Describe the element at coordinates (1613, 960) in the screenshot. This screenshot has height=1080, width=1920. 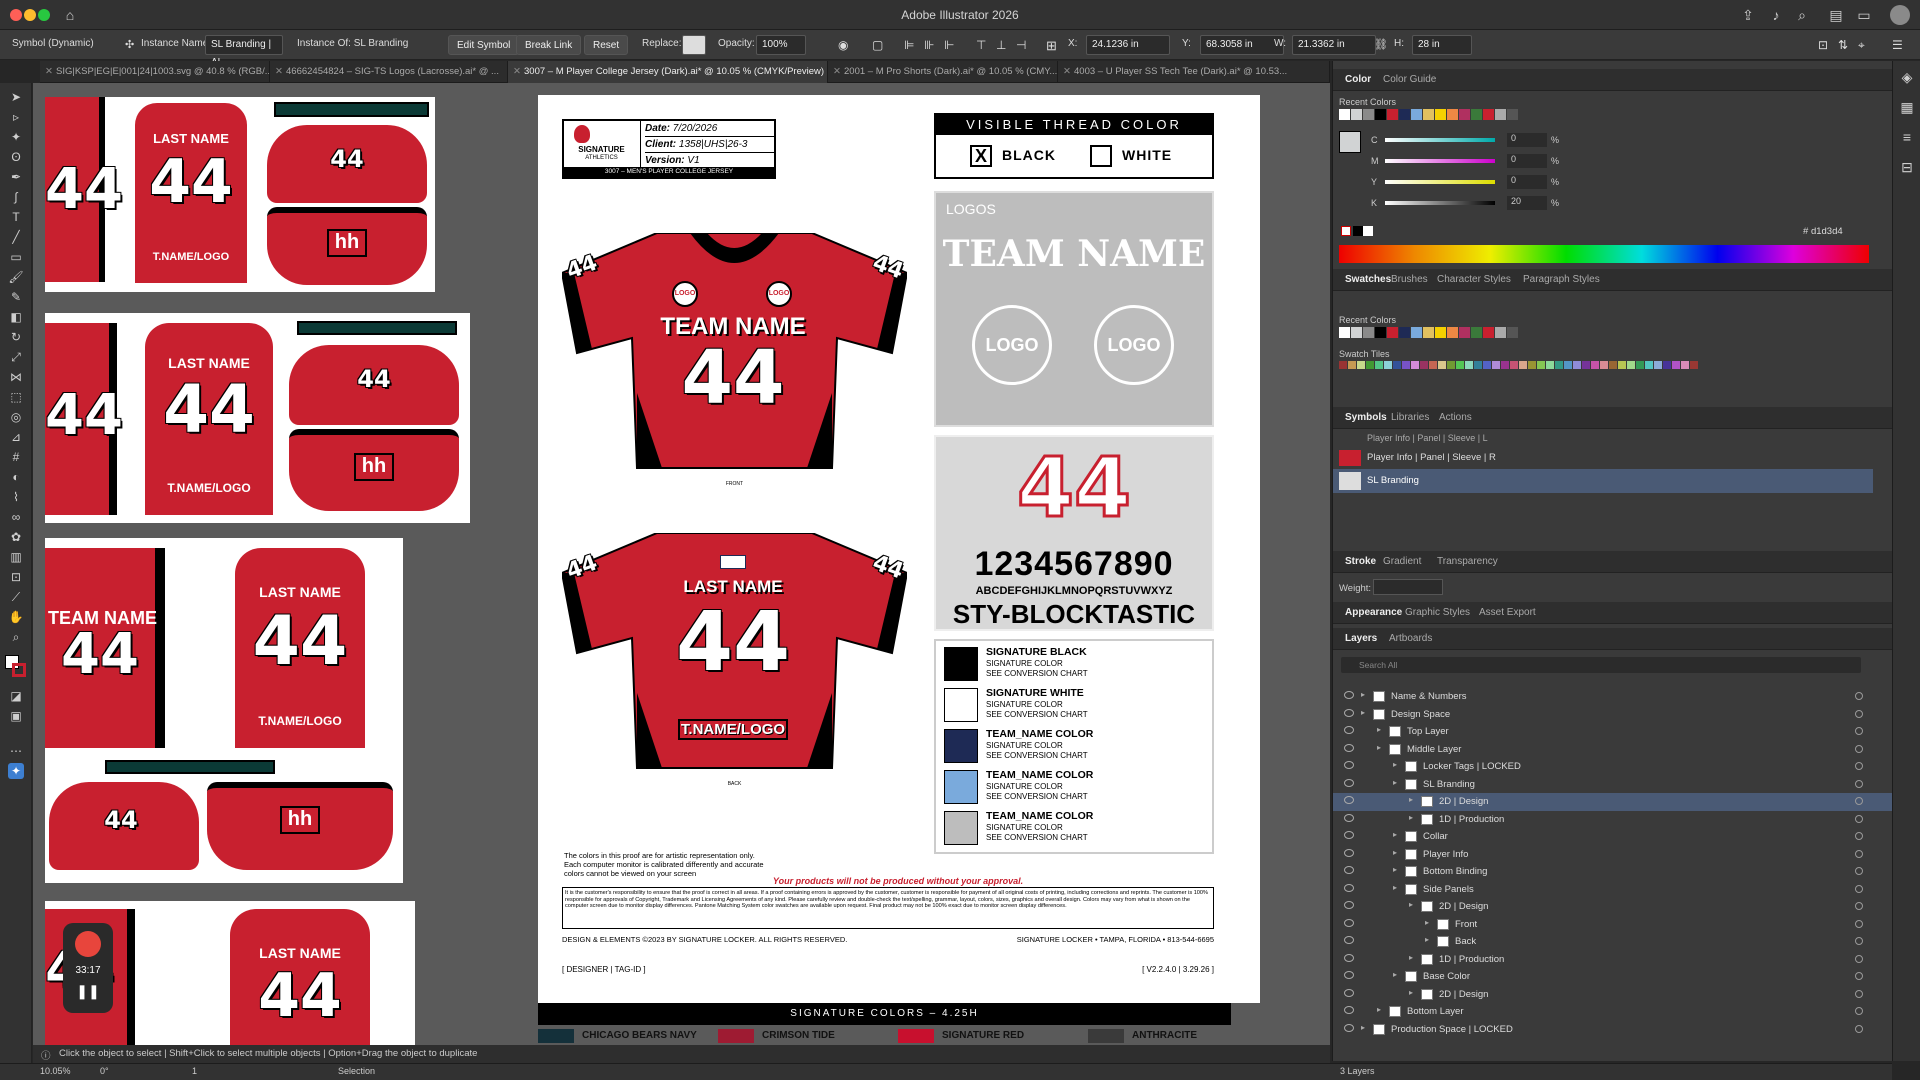
I see `layer-row: ▸ 1D | Production` at that location.